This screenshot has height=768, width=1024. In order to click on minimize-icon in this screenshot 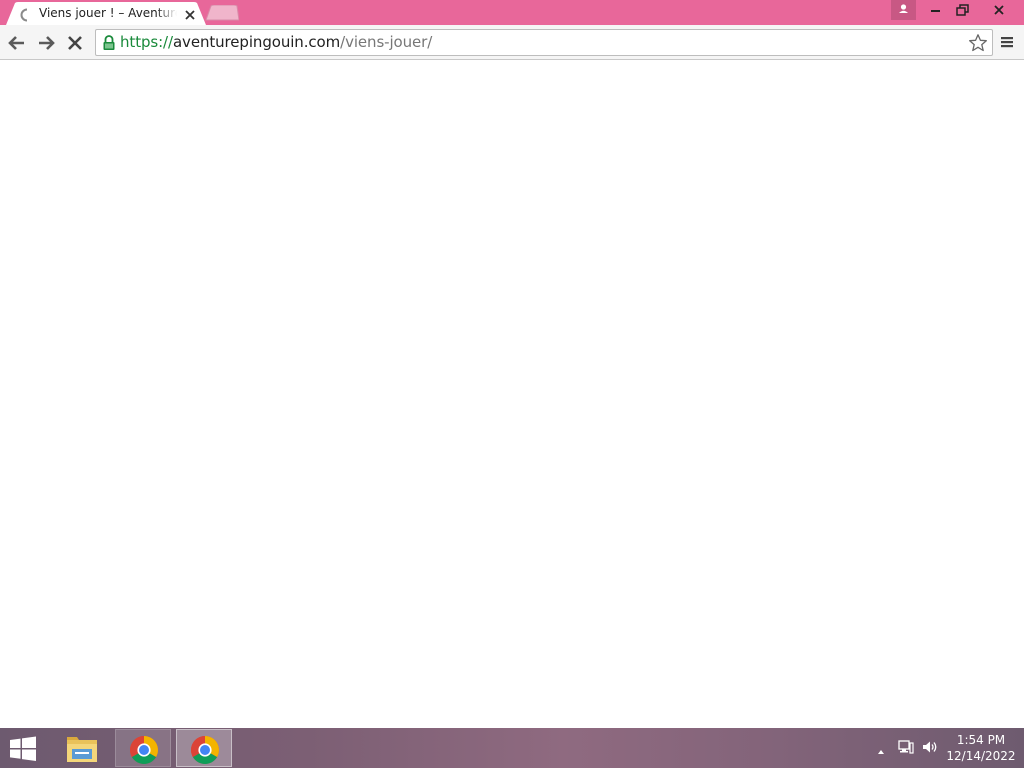, I will do `click(935, 11)`.